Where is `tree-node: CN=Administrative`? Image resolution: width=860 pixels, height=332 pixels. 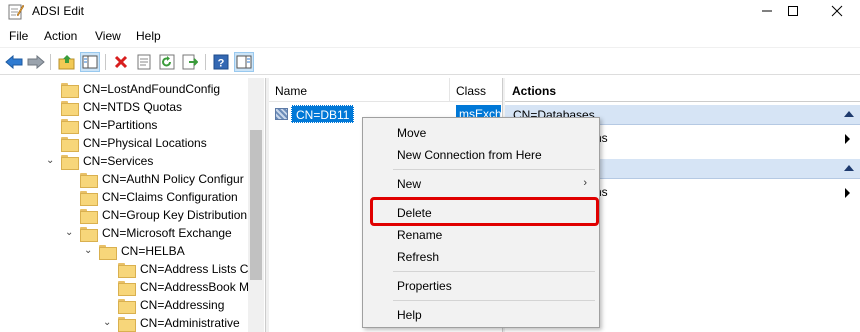
tree-node: CN=Administrative is located at coordinates (179, 323).